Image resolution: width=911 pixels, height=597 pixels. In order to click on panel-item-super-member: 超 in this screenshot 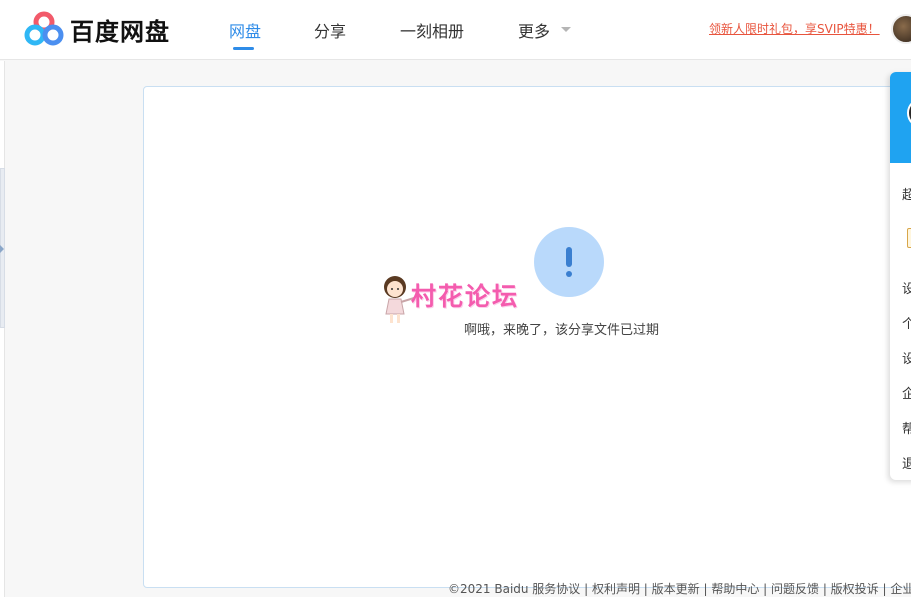, I will do `click(906, 193)`.